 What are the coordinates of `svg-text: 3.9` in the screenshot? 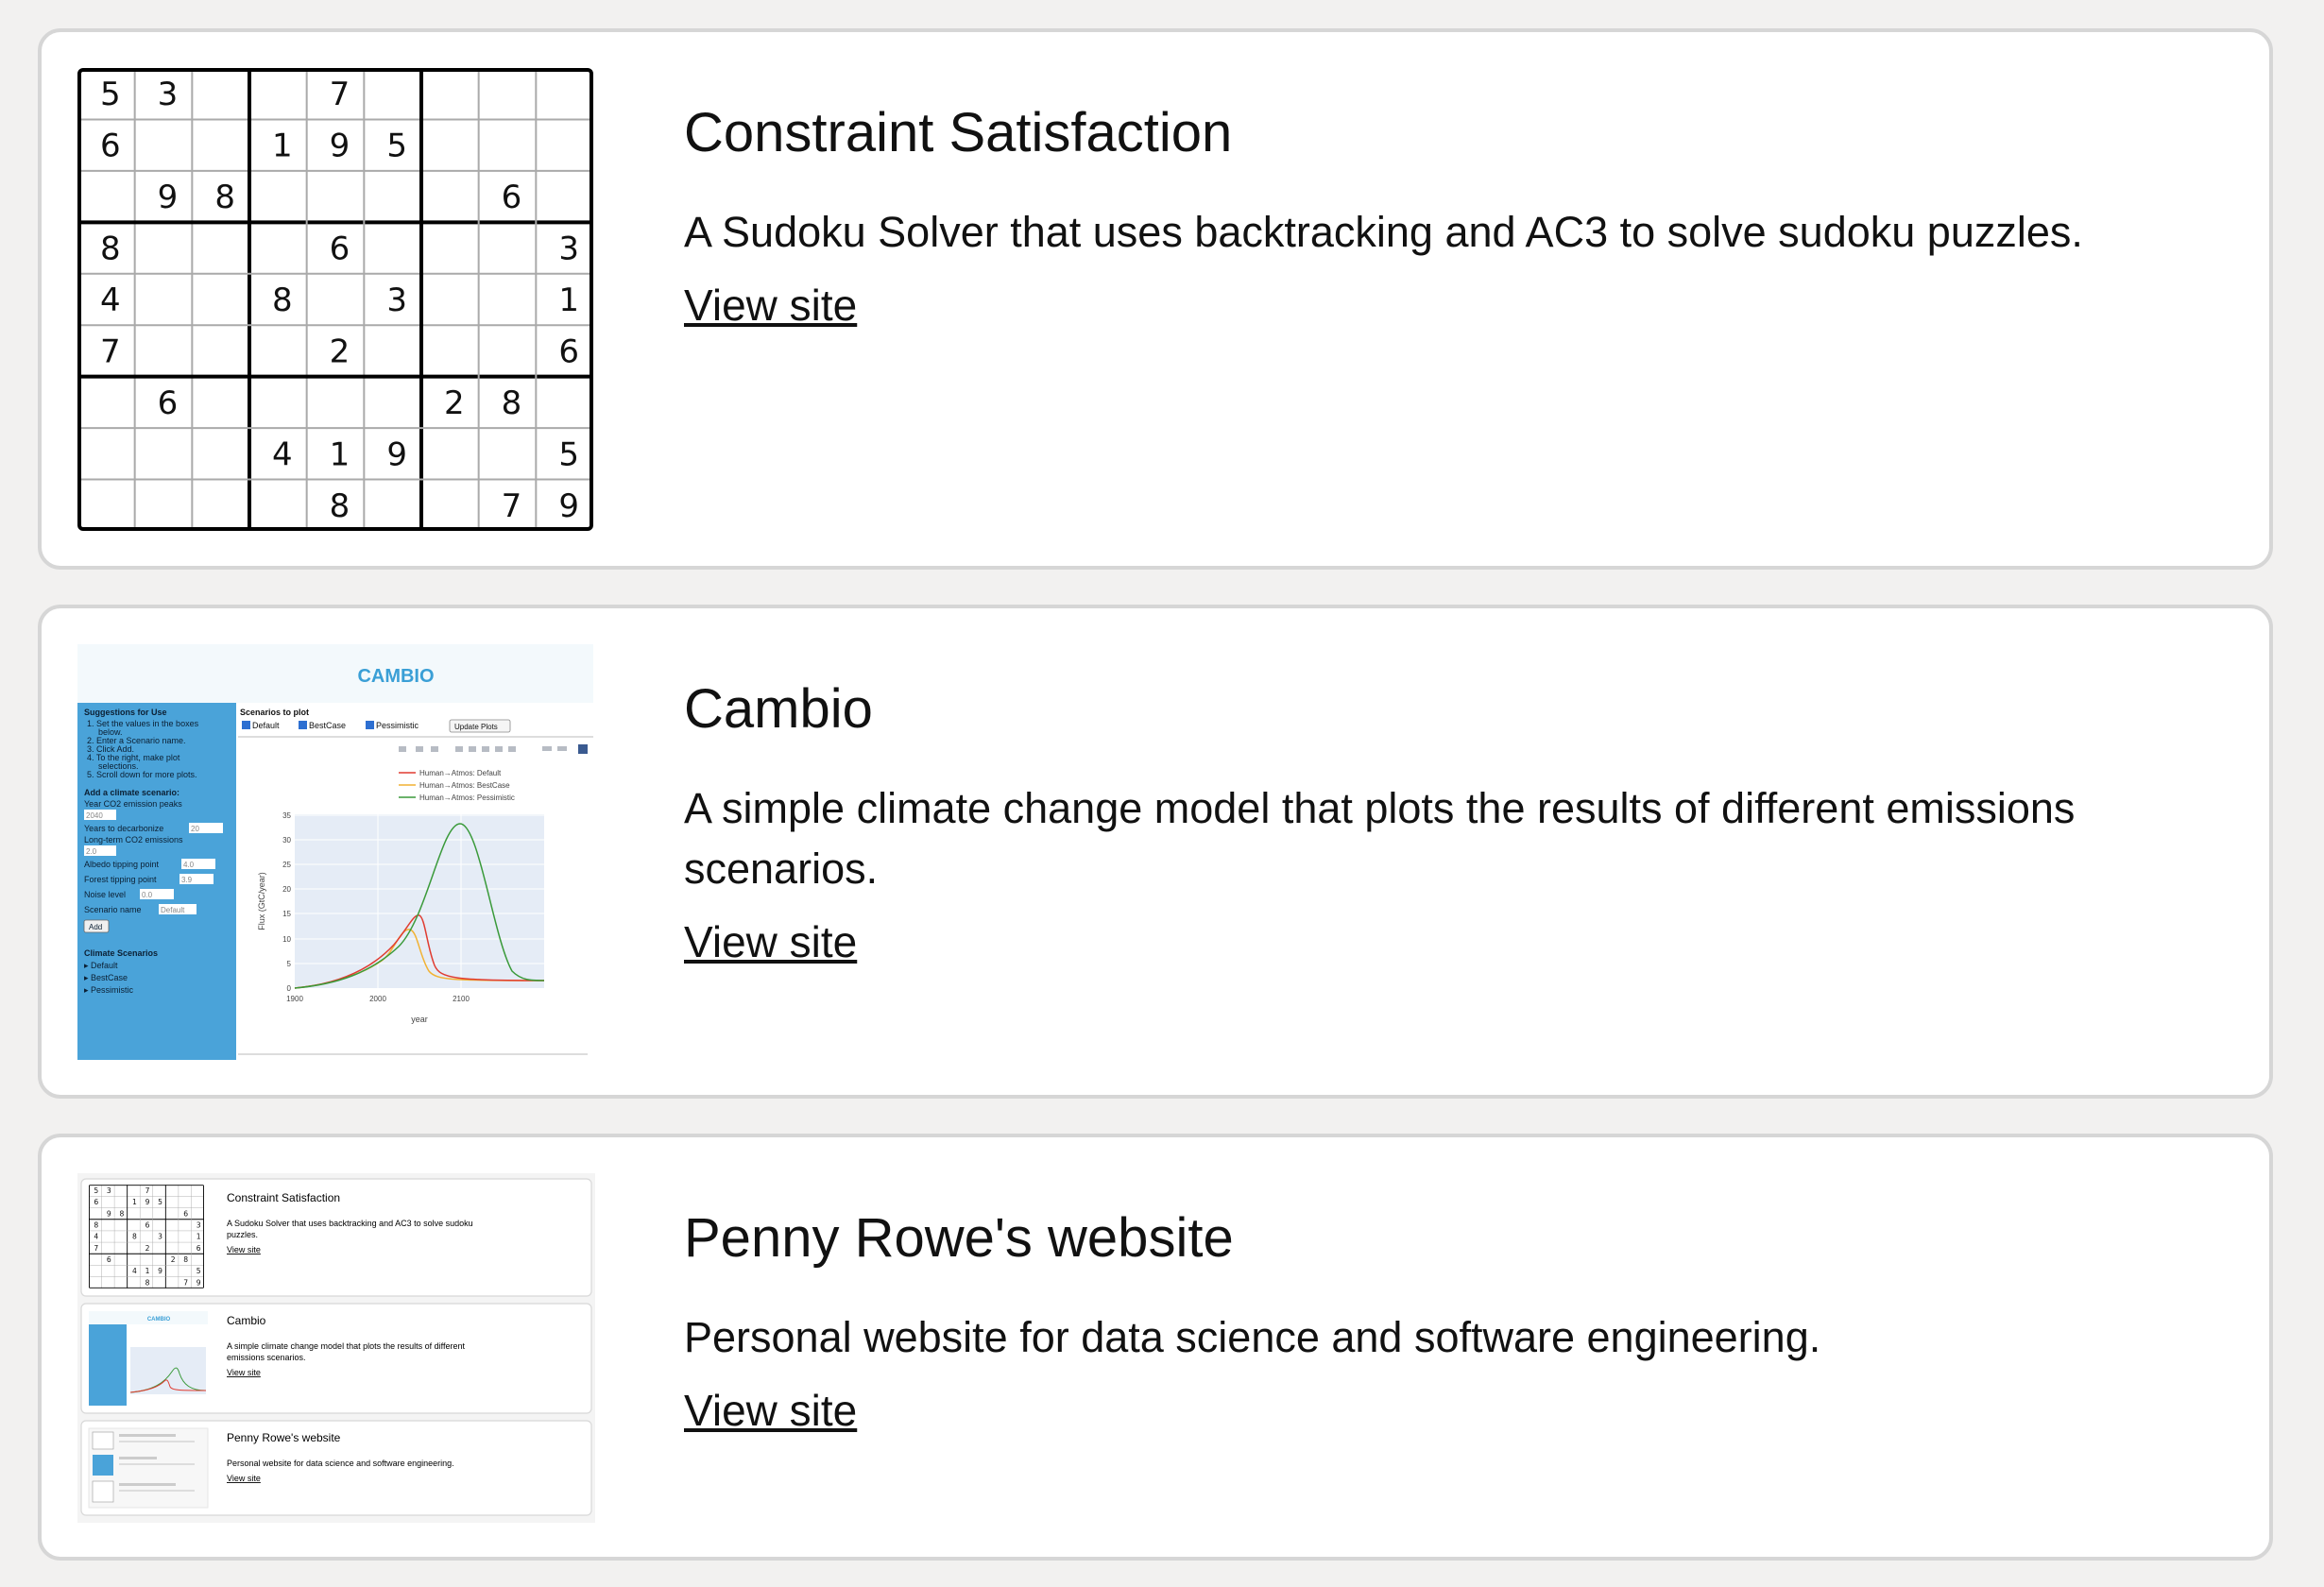 It's located at (187, 880).